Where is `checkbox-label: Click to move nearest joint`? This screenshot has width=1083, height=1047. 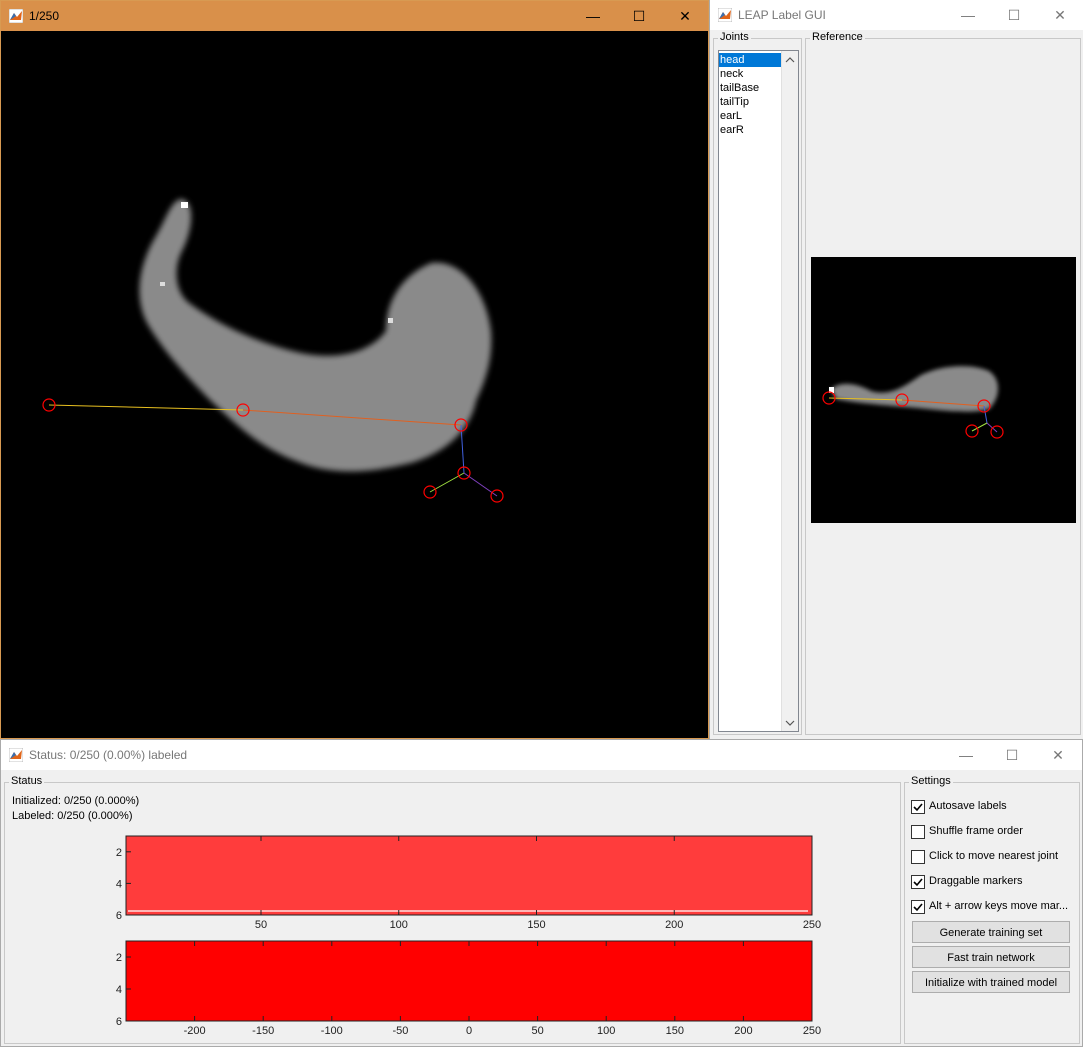 checkbox-label: Click to move nearest joint is located at coordinates (993, 856).